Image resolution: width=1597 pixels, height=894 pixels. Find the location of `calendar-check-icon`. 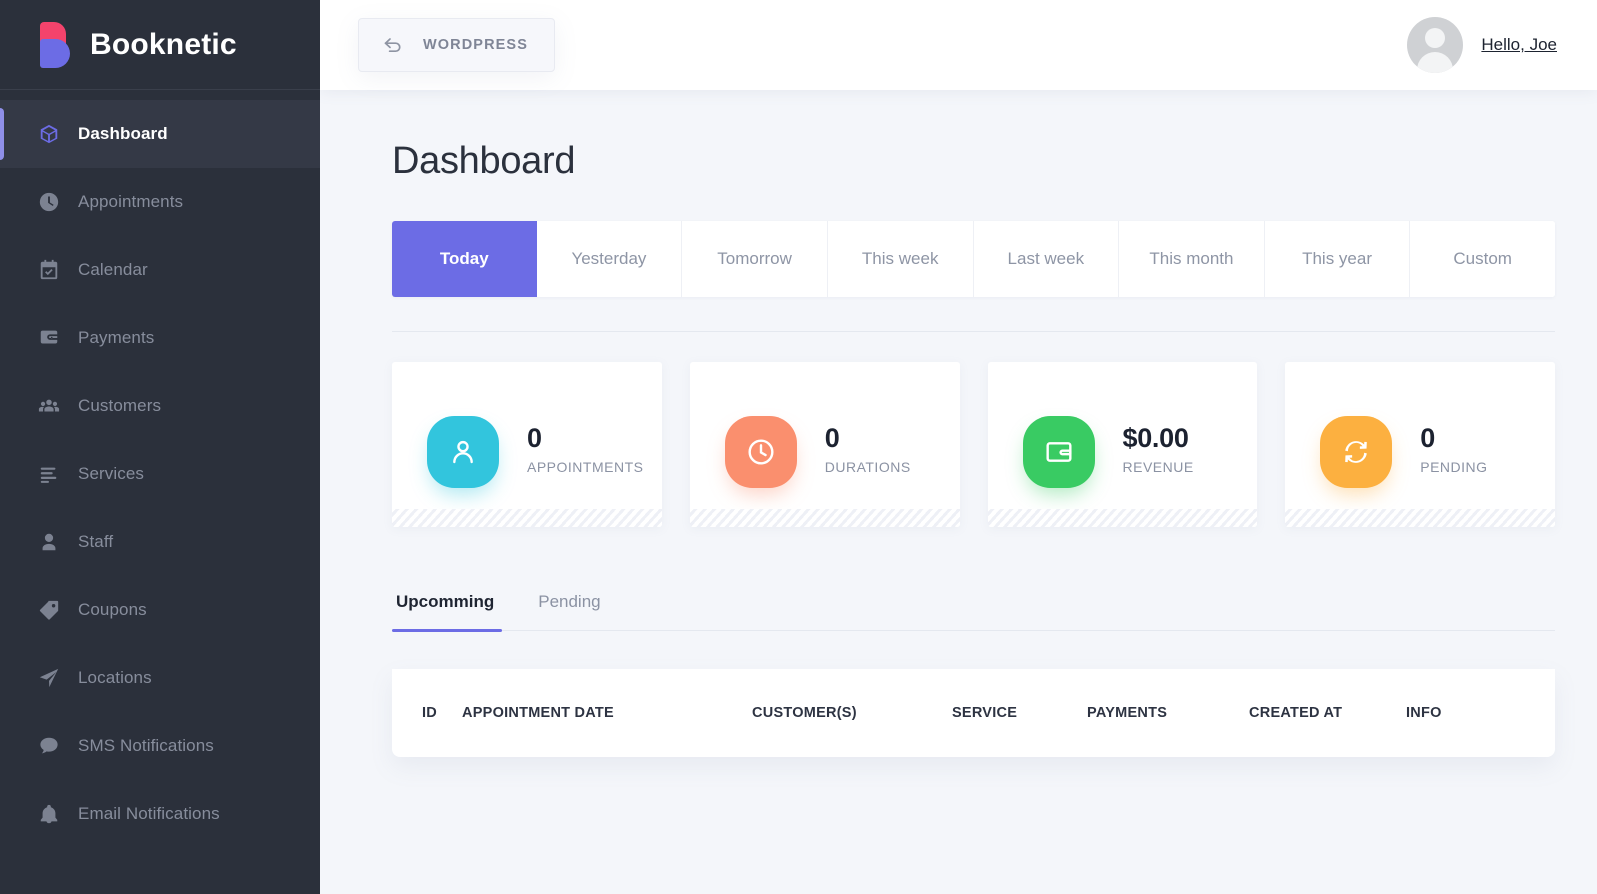

calendar-check-icon is located at coordinates (49, 270).